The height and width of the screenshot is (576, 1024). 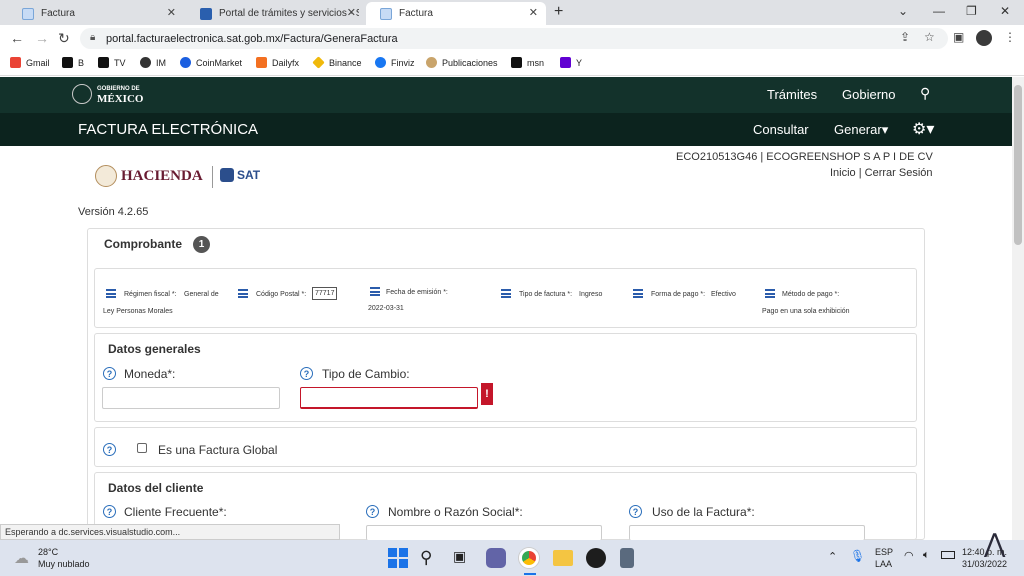 What do you see at coordinates (206, 13) in the screenshot?
I see `portal-grid-icon` at bounding box center [206, 13].